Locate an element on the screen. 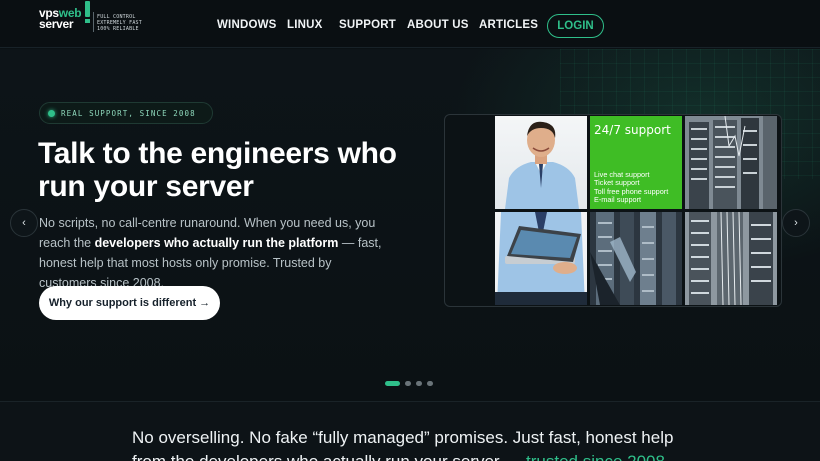  chevron-left-icon: ‹ is located at coordinates (24, 223).